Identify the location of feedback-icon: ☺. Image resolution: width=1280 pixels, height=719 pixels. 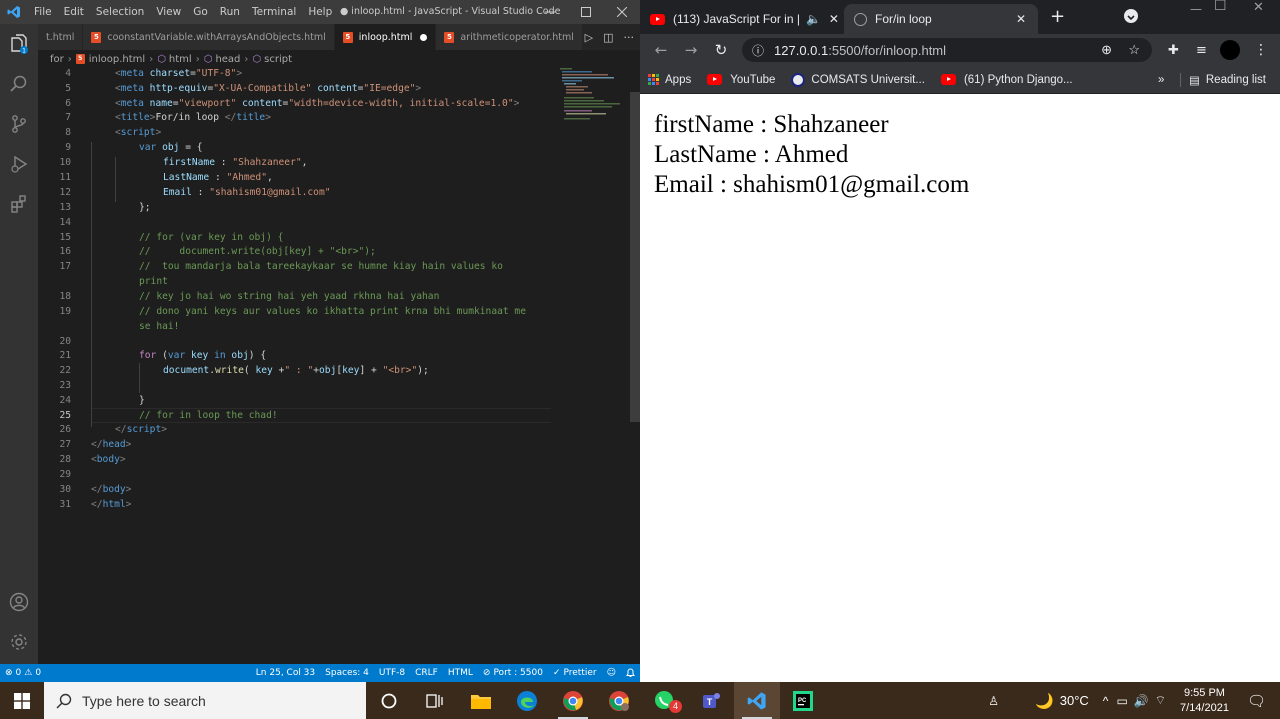
(611, 673).